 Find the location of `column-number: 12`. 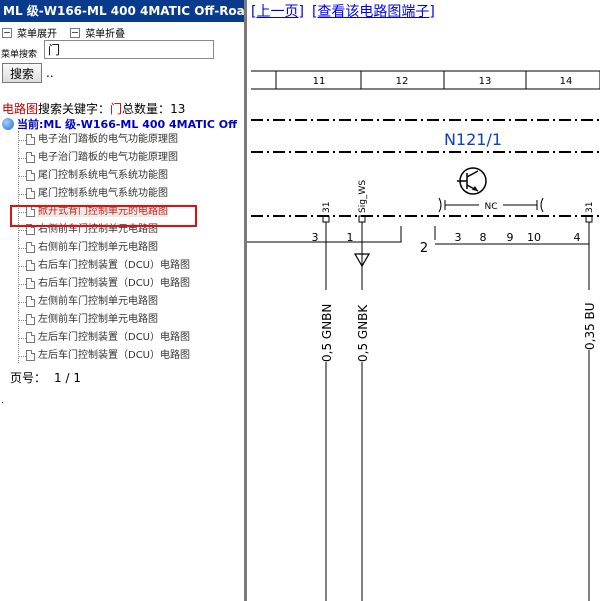

column-number: 12 is located at coordinates (402, 81).